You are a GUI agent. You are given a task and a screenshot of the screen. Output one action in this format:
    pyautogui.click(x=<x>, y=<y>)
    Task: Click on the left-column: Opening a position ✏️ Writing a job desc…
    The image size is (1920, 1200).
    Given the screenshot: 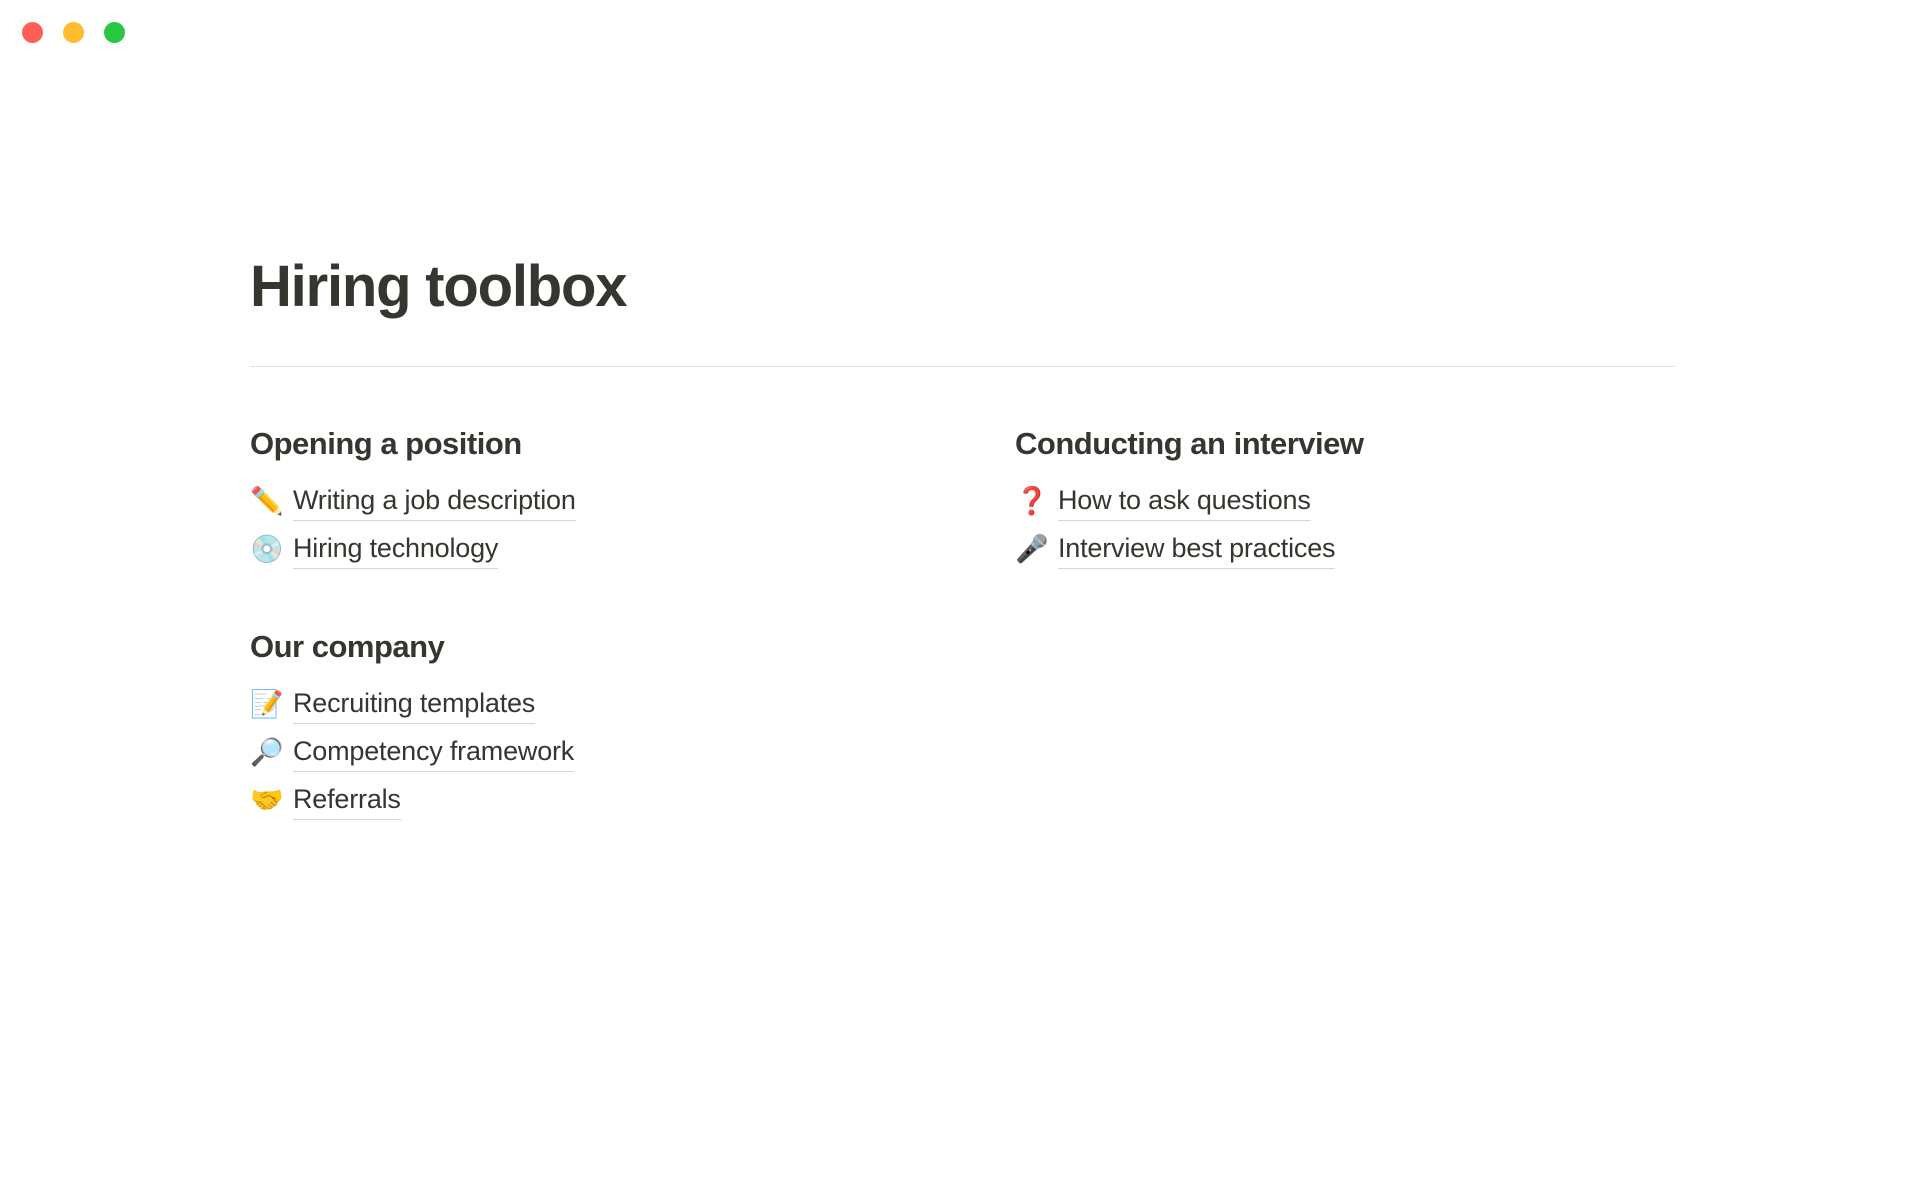 What is the action you would take?
    pyautogui.click(x=632, y=625)
    